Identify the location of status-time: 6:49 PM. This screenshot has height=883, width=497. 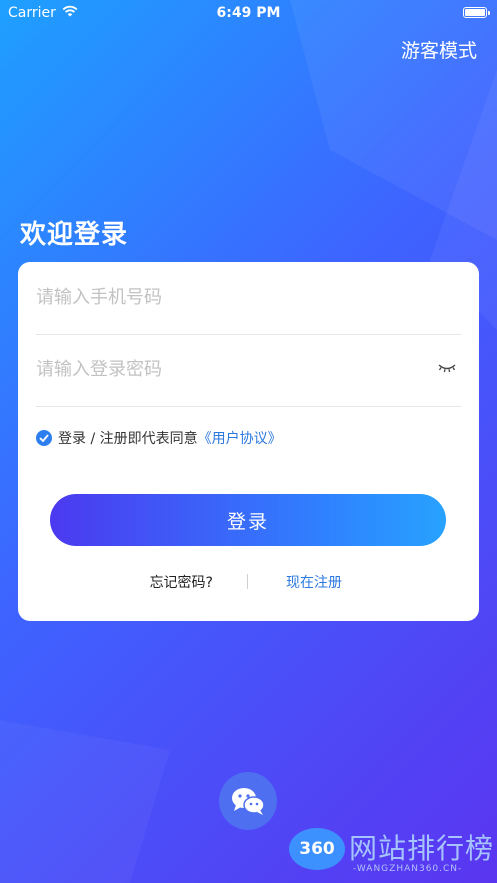
(248, 13).